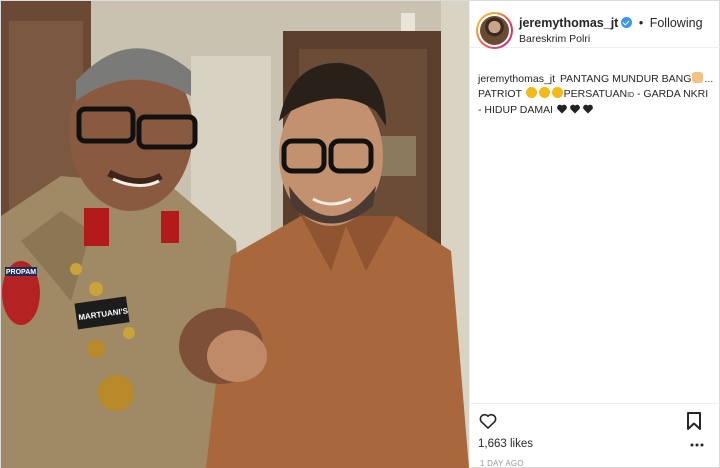 The width and height of the screenshot is (720, 468). What do you see at coordinates (554, 39) in the screenshot?
I see `location-link: Bareskrim Polri` at bounding box center [554, 39].